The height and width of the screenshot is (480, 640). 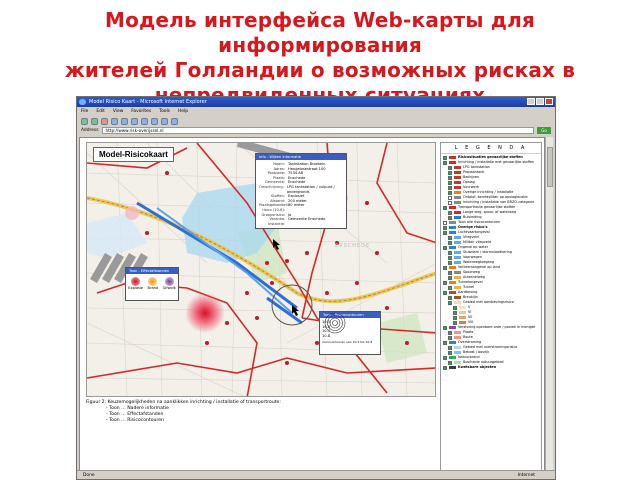 I want to click on address-input: http://www.risk-overijssel.nl, so click(x=317, y=130).